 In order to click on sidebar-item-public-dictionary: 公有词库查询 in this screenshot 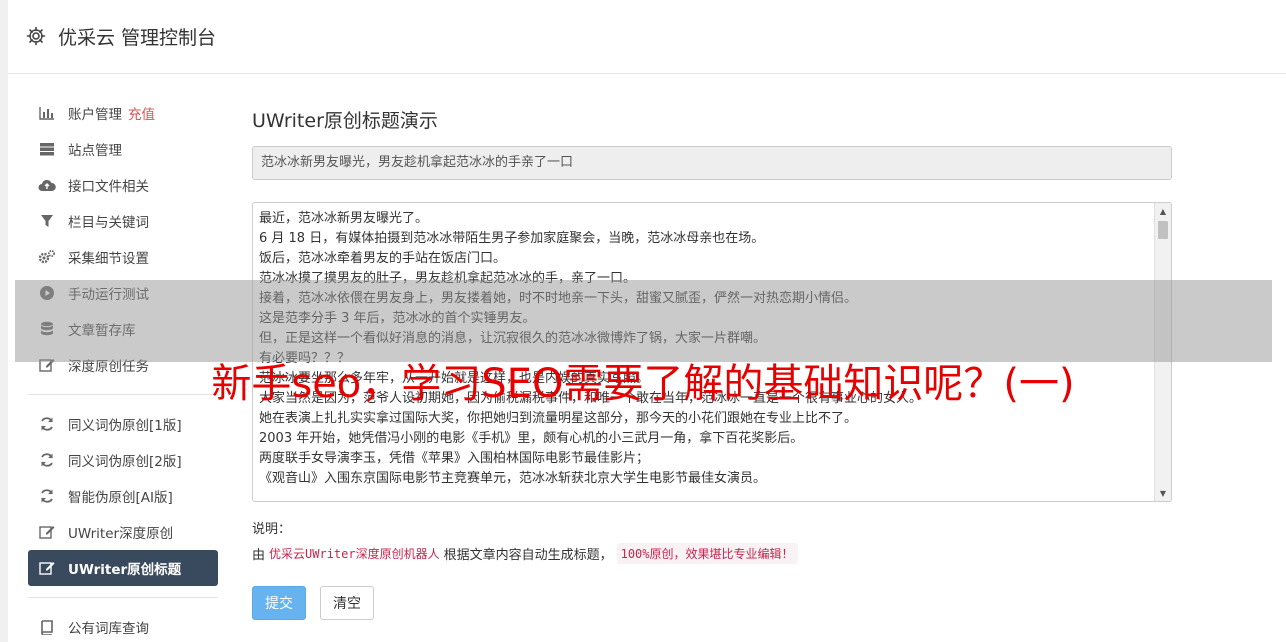, I will do `click(123, 625)`.